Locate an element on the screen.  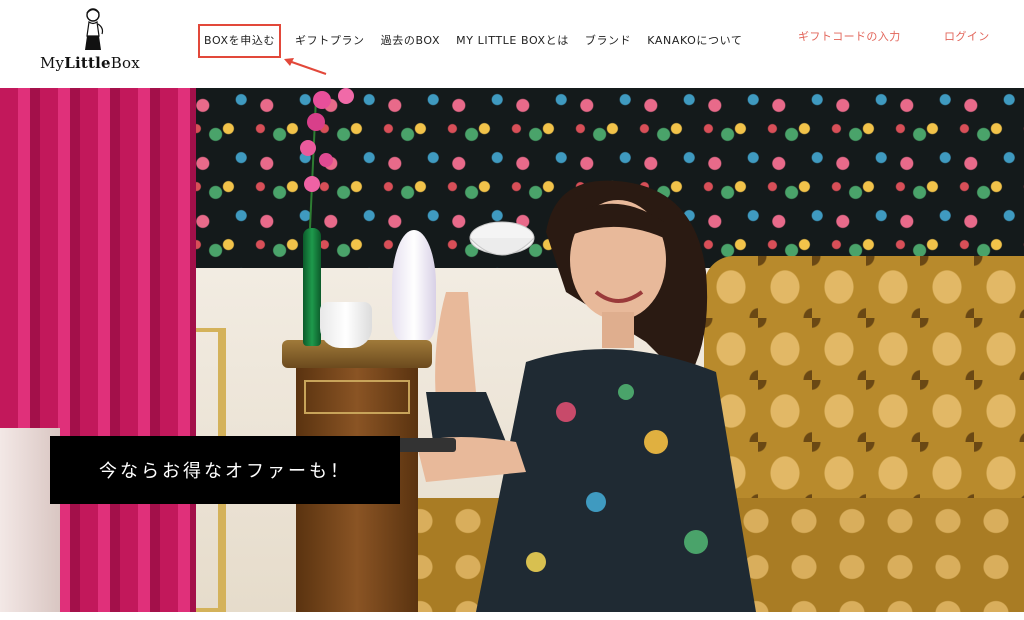
page-bottom-strip is located at coordinates (512, 616).